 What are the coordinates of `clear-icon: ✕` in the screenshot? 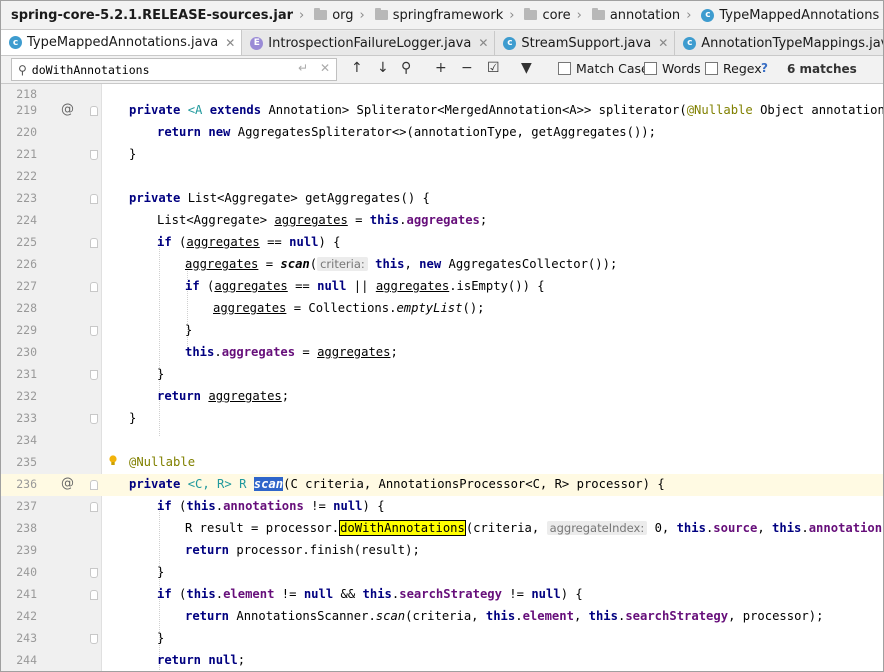 It's located at (325, 68).